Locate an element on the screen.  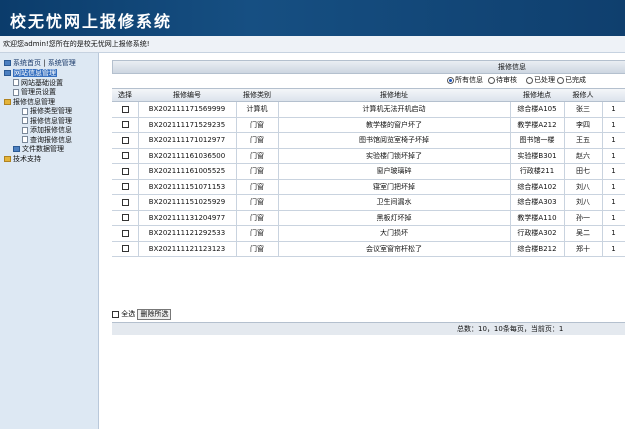
filter-option: 已完成 is located at coordinates (571, 80).